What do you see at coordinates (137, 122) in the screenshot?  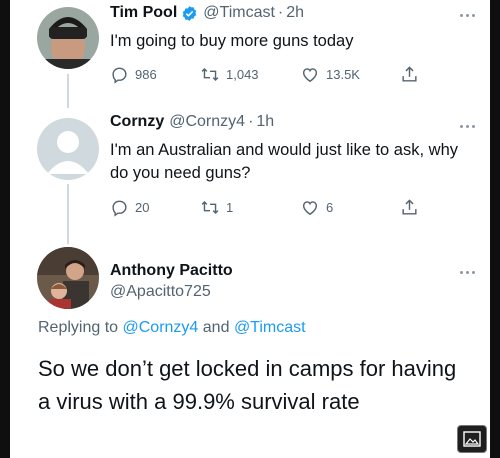 I see `display-name: Cornzy` at bounding box center [137, 122].